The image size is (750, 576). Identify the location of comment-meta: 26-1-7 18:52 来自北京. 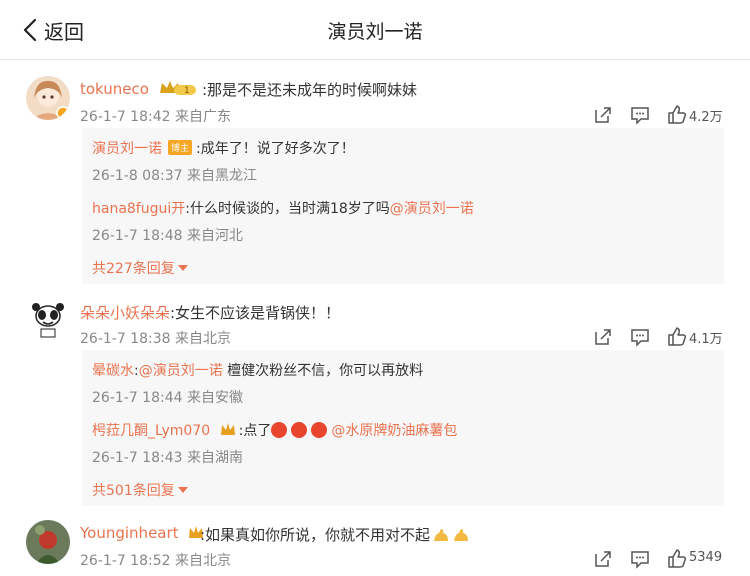
(155, 561).